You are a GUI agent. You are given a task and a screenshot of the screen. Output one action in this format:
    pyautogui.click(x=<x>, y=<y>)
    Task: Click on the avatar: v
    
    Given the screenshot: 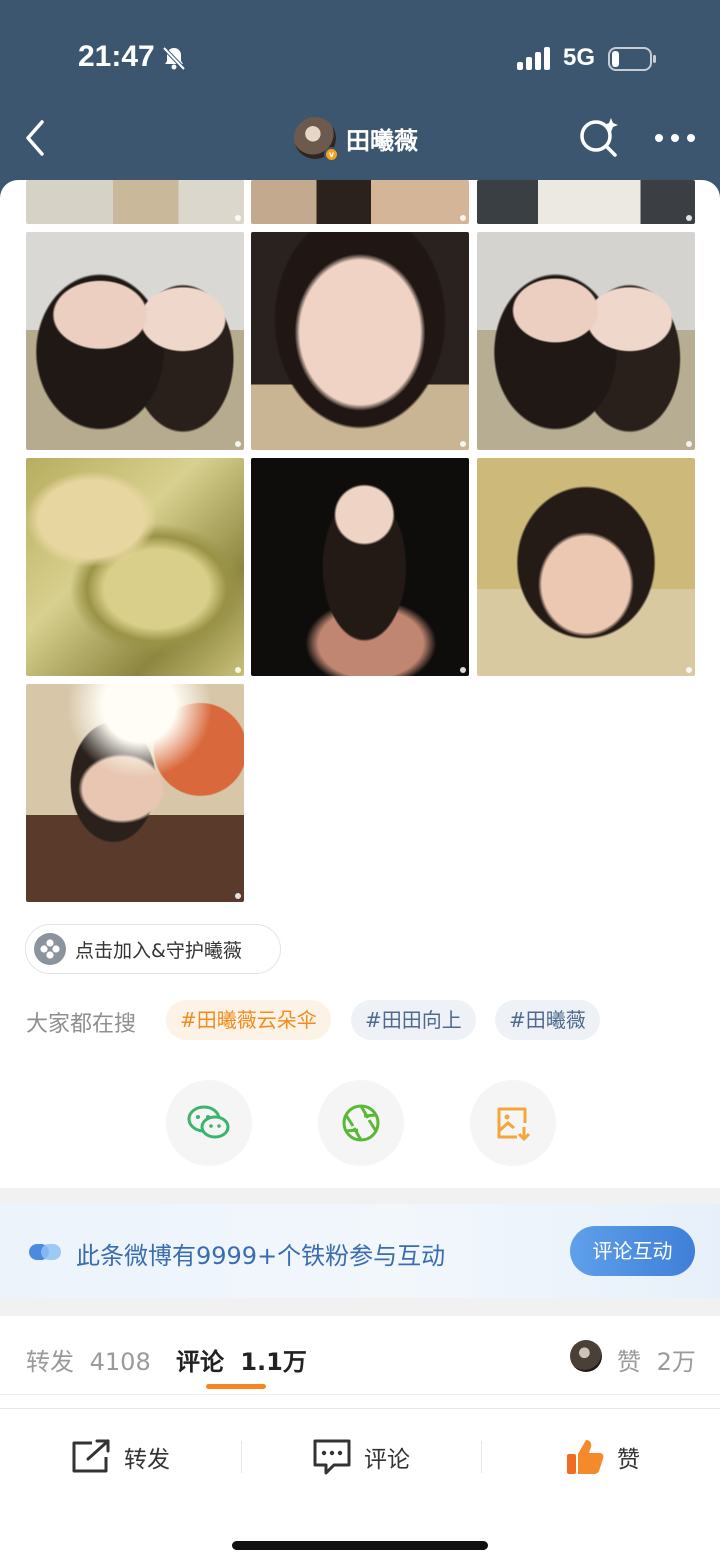 What is the action you would take?
    pyautogui.click(x=316, y=139)
    